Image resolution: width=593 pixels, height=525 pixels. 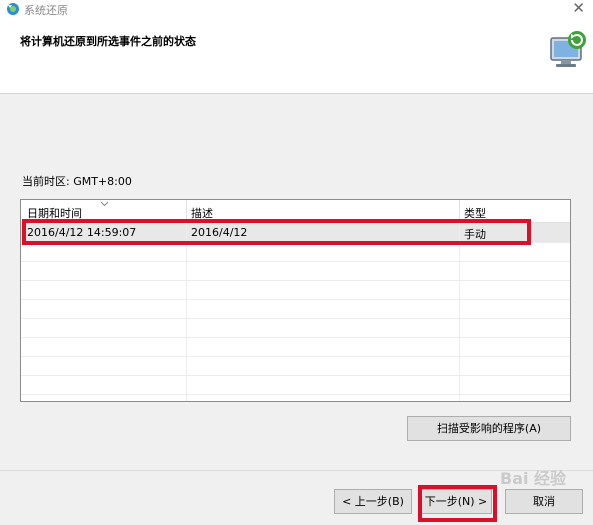 I want to click on watermark: Bai 经验, so click(x=533, y=478).